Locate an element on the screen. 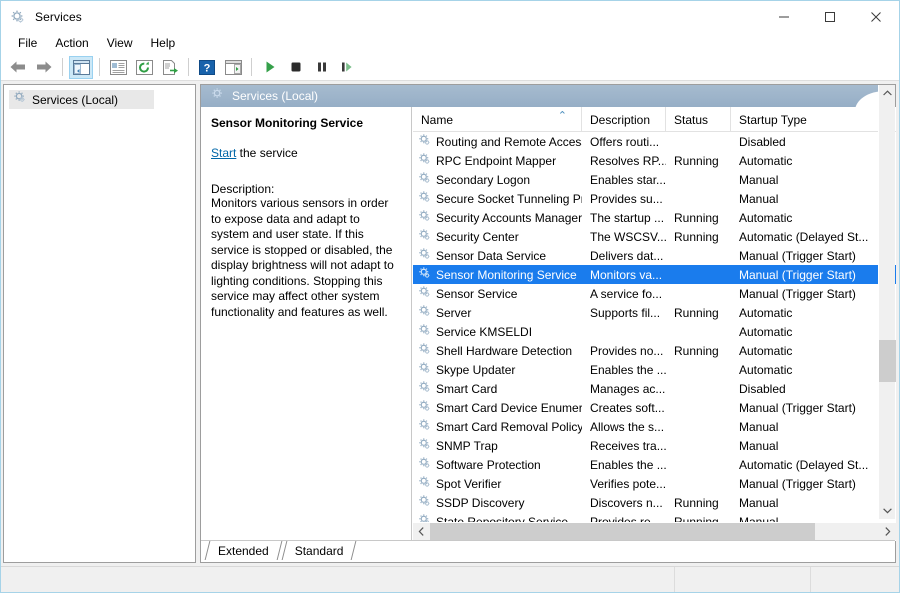 Image resolution: width=900 pixels, height=593 pixels. show-action-pane-icon is located at coordinates (233, 67).